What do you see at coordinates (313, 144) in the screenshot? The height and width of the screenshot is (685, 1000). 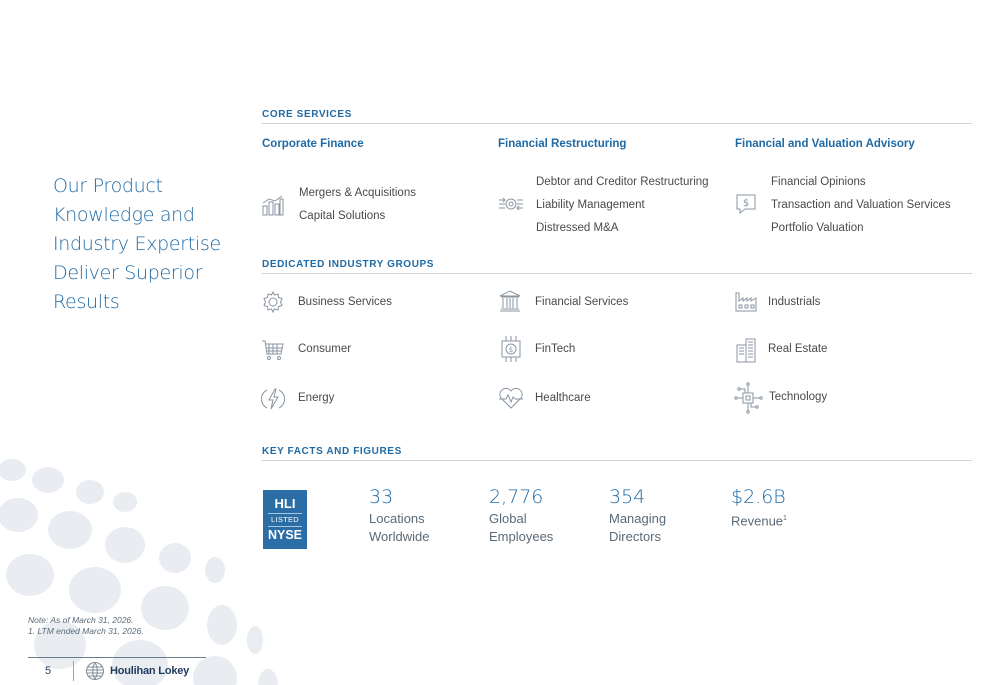 I see `corporate-finance-title: Corporate Finance` at bounding box center [313, 144].